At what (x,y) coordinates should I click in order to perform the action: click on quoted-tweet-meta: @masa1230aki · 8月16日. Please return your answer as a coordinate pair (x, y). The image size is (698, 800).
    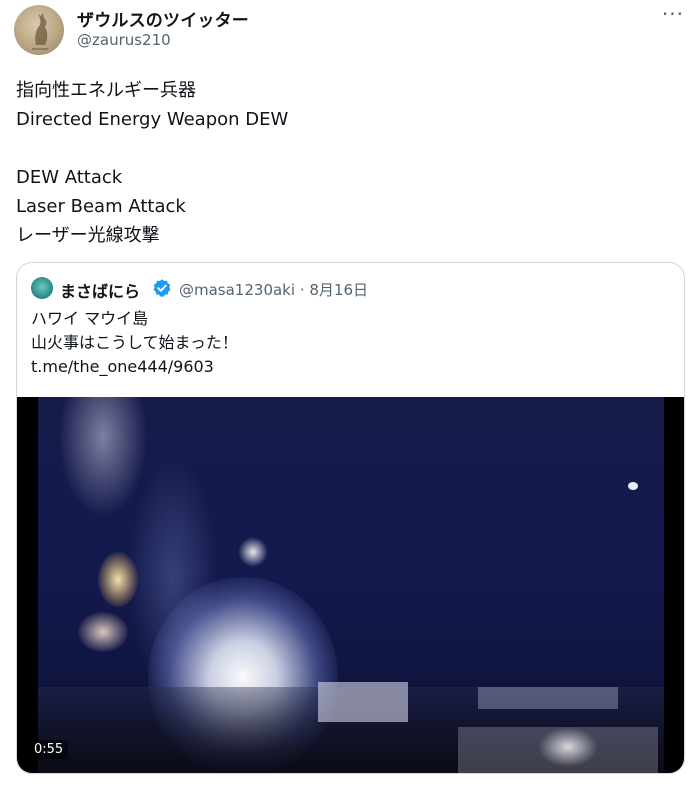
    Looking at the image, I should click on (273, 289).